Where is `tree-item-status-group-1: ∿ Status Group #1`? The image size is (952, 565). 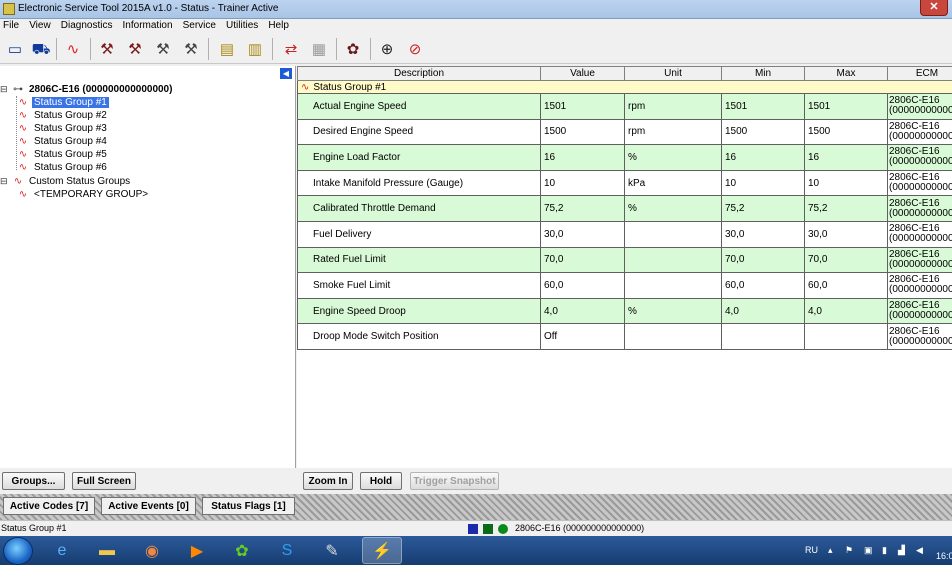
tree-item-status-group-1: ∿ Status Group #1 is located at coordinates (61, 102).